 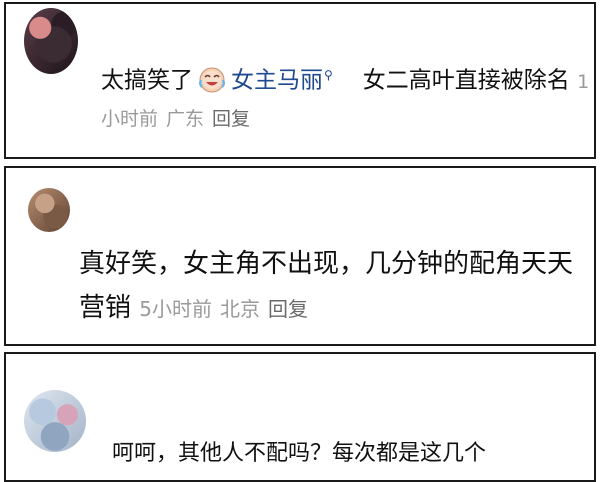 I want to click on mention-link: 女主马丽, so click(x=277, y=81).